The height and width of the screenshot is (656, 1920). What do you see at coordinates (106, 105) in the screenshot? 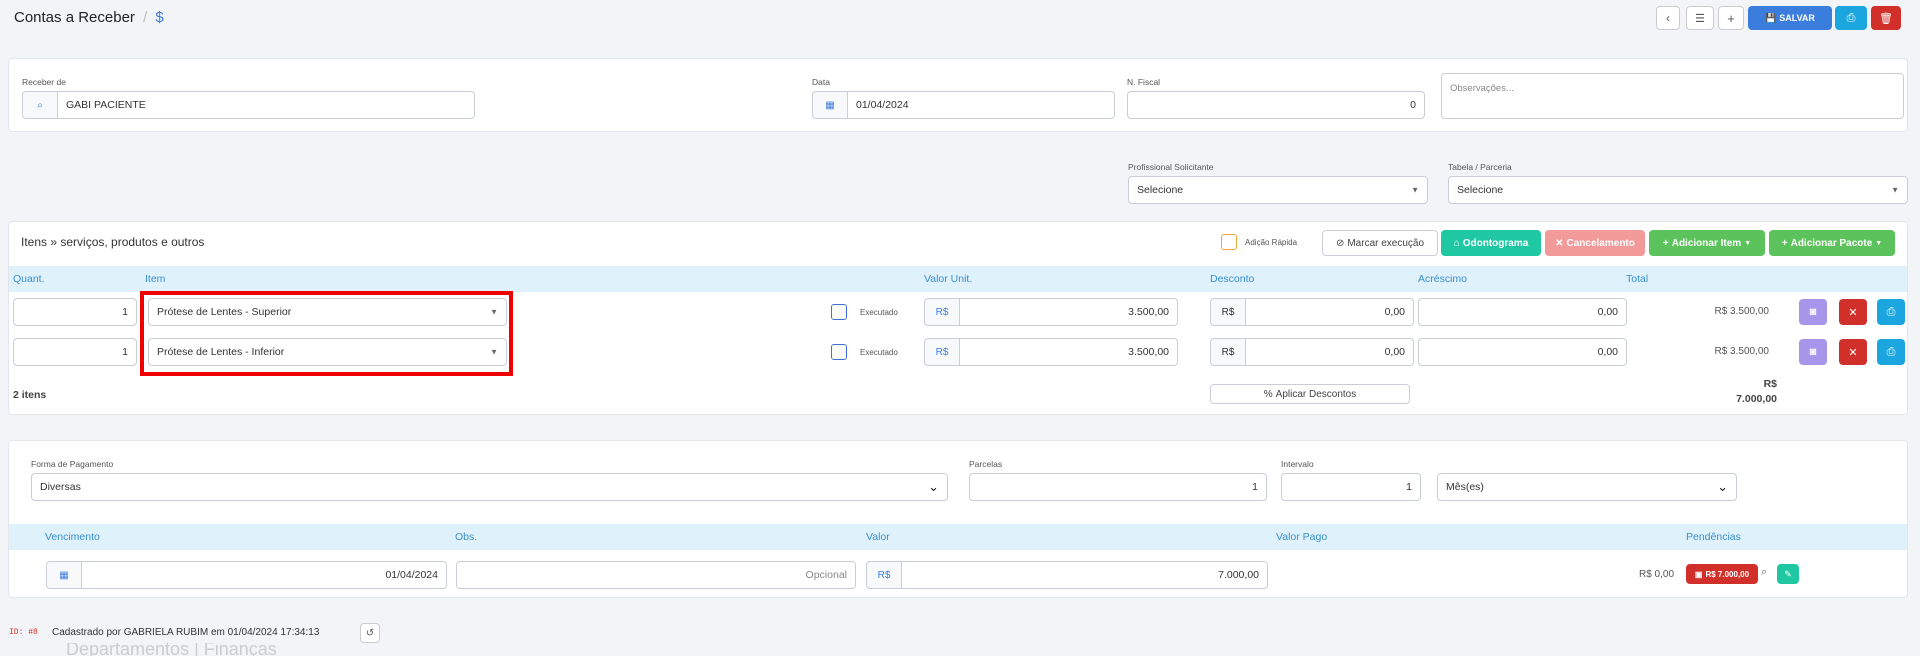
I see `receber-de-value: GABI PACIENTE` at bounding box center [106, 105].